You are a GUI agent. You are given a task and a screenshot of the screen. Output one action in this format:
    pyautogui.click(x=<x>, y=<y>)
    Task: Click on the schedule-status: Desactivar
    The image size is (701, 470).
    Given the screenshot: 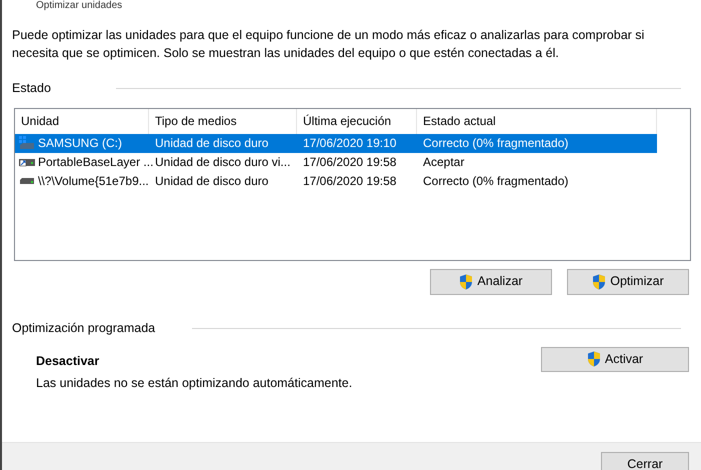 What is the action you would take?
    pyautogui.click(x=68, y=361)
    